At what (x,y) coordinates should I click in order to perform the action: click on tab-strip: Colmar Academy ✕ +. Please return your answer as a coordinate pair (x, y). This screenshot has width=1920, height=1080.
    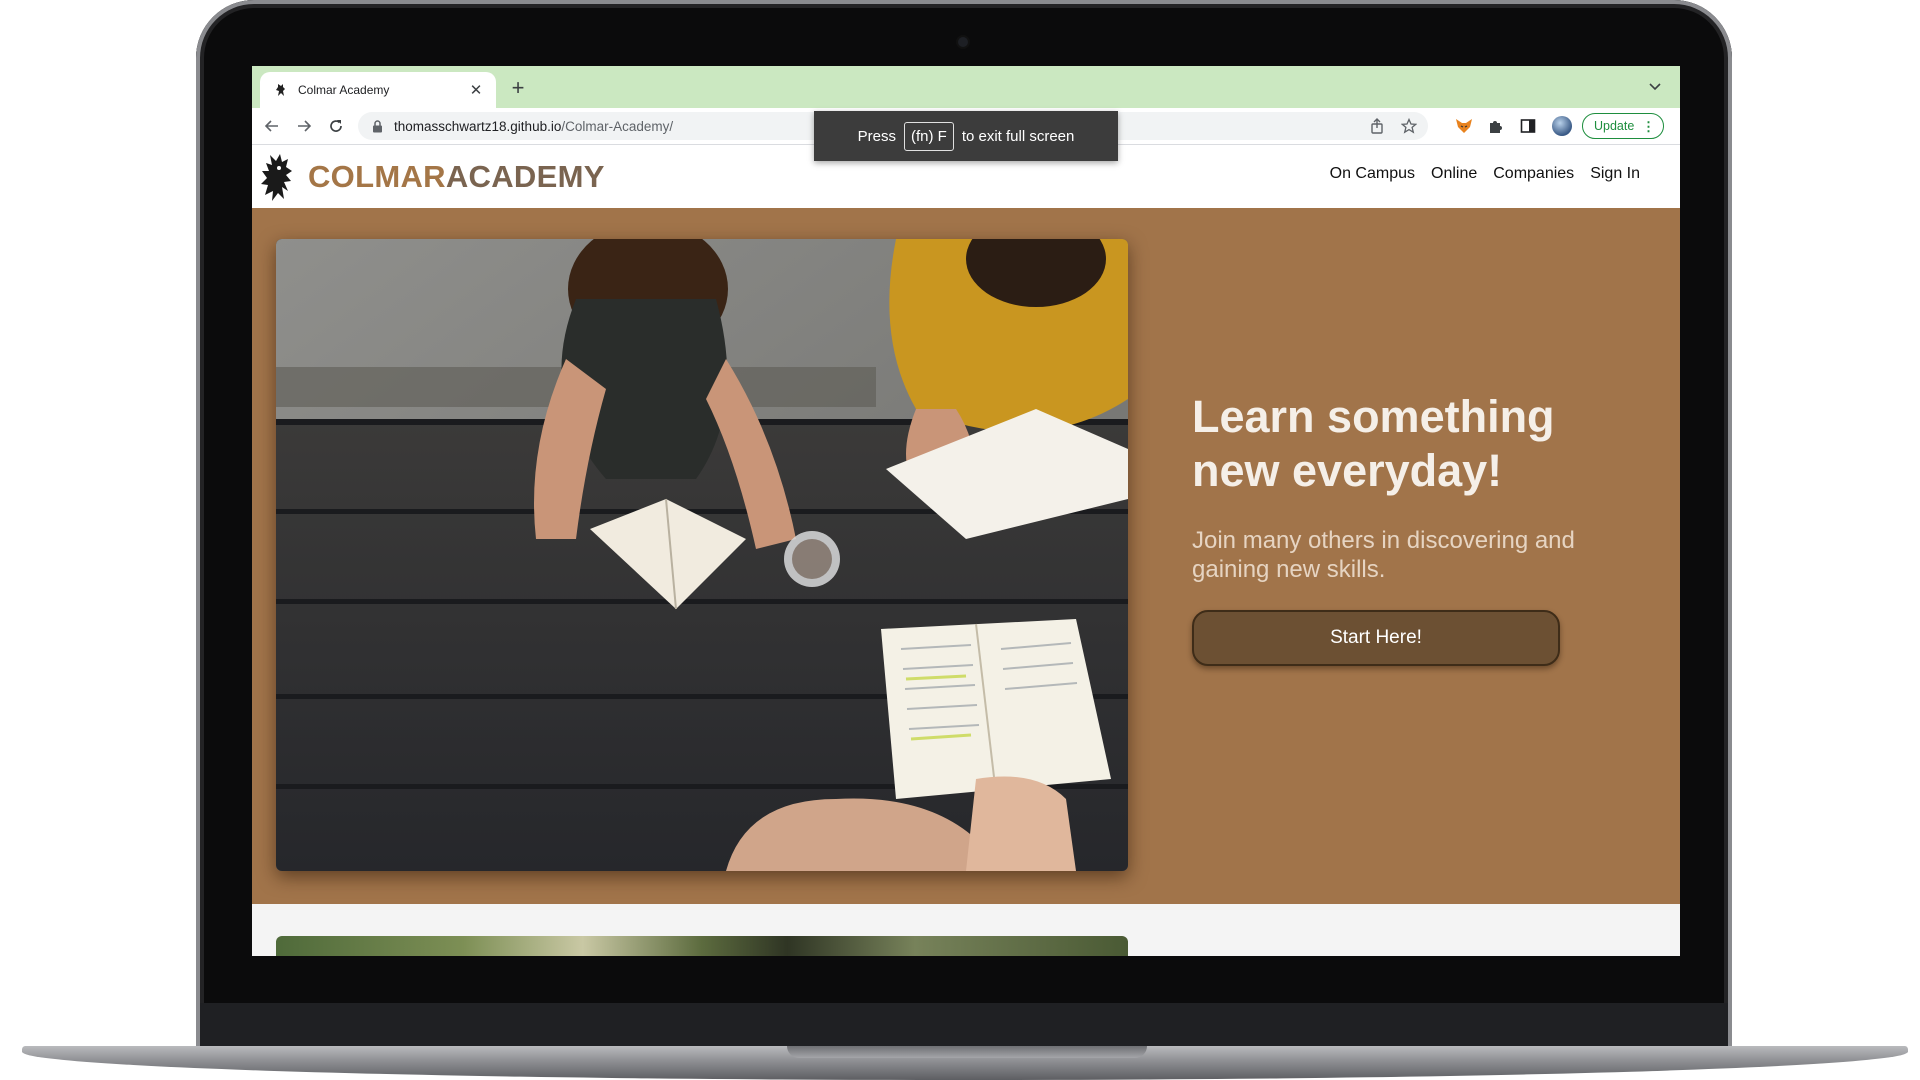
    Looking at the image, I should click on (966, 87).